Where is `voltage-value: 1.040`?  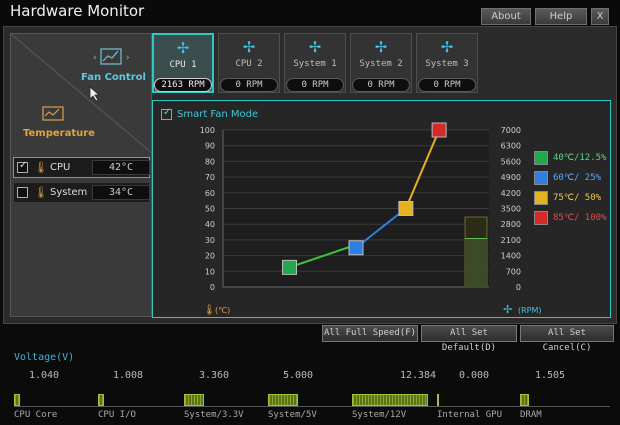 voltage-value: 1.040 is located at coordinates (44, 375).